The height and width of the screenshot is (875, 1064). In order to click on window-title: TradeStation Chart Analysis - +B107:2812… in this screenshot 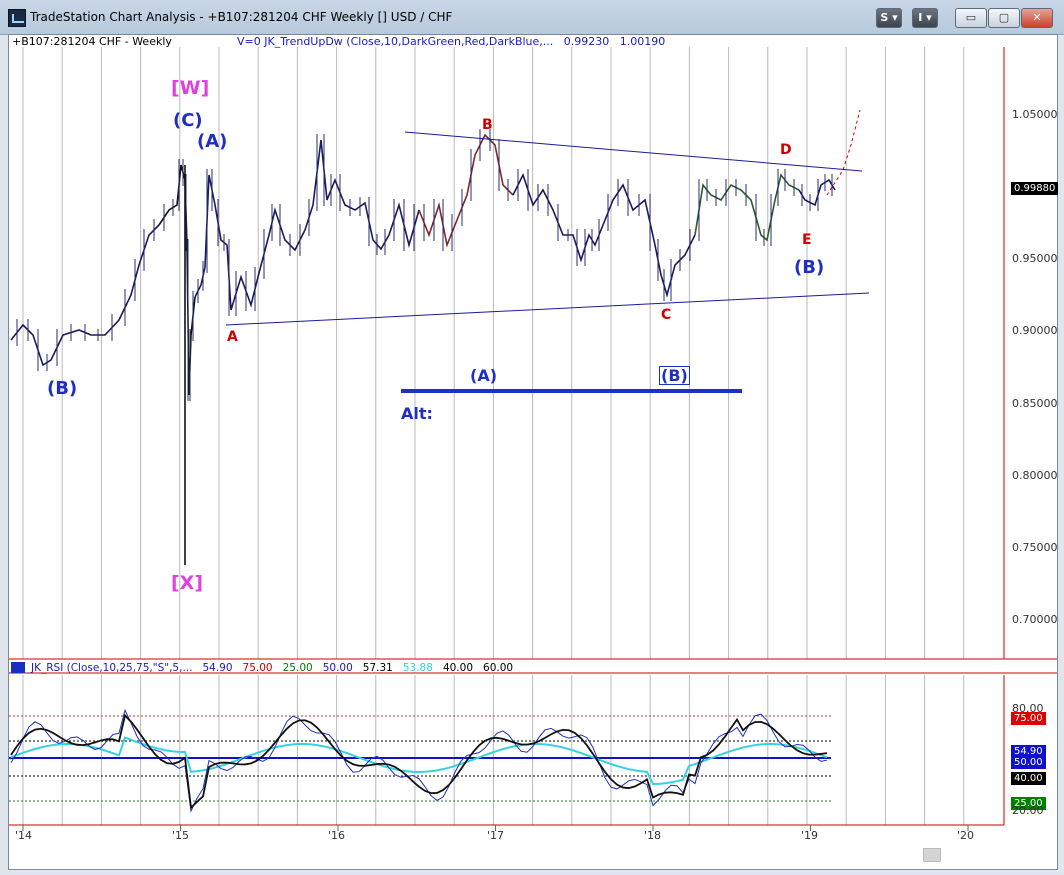, I will do `click(241, 17)`.